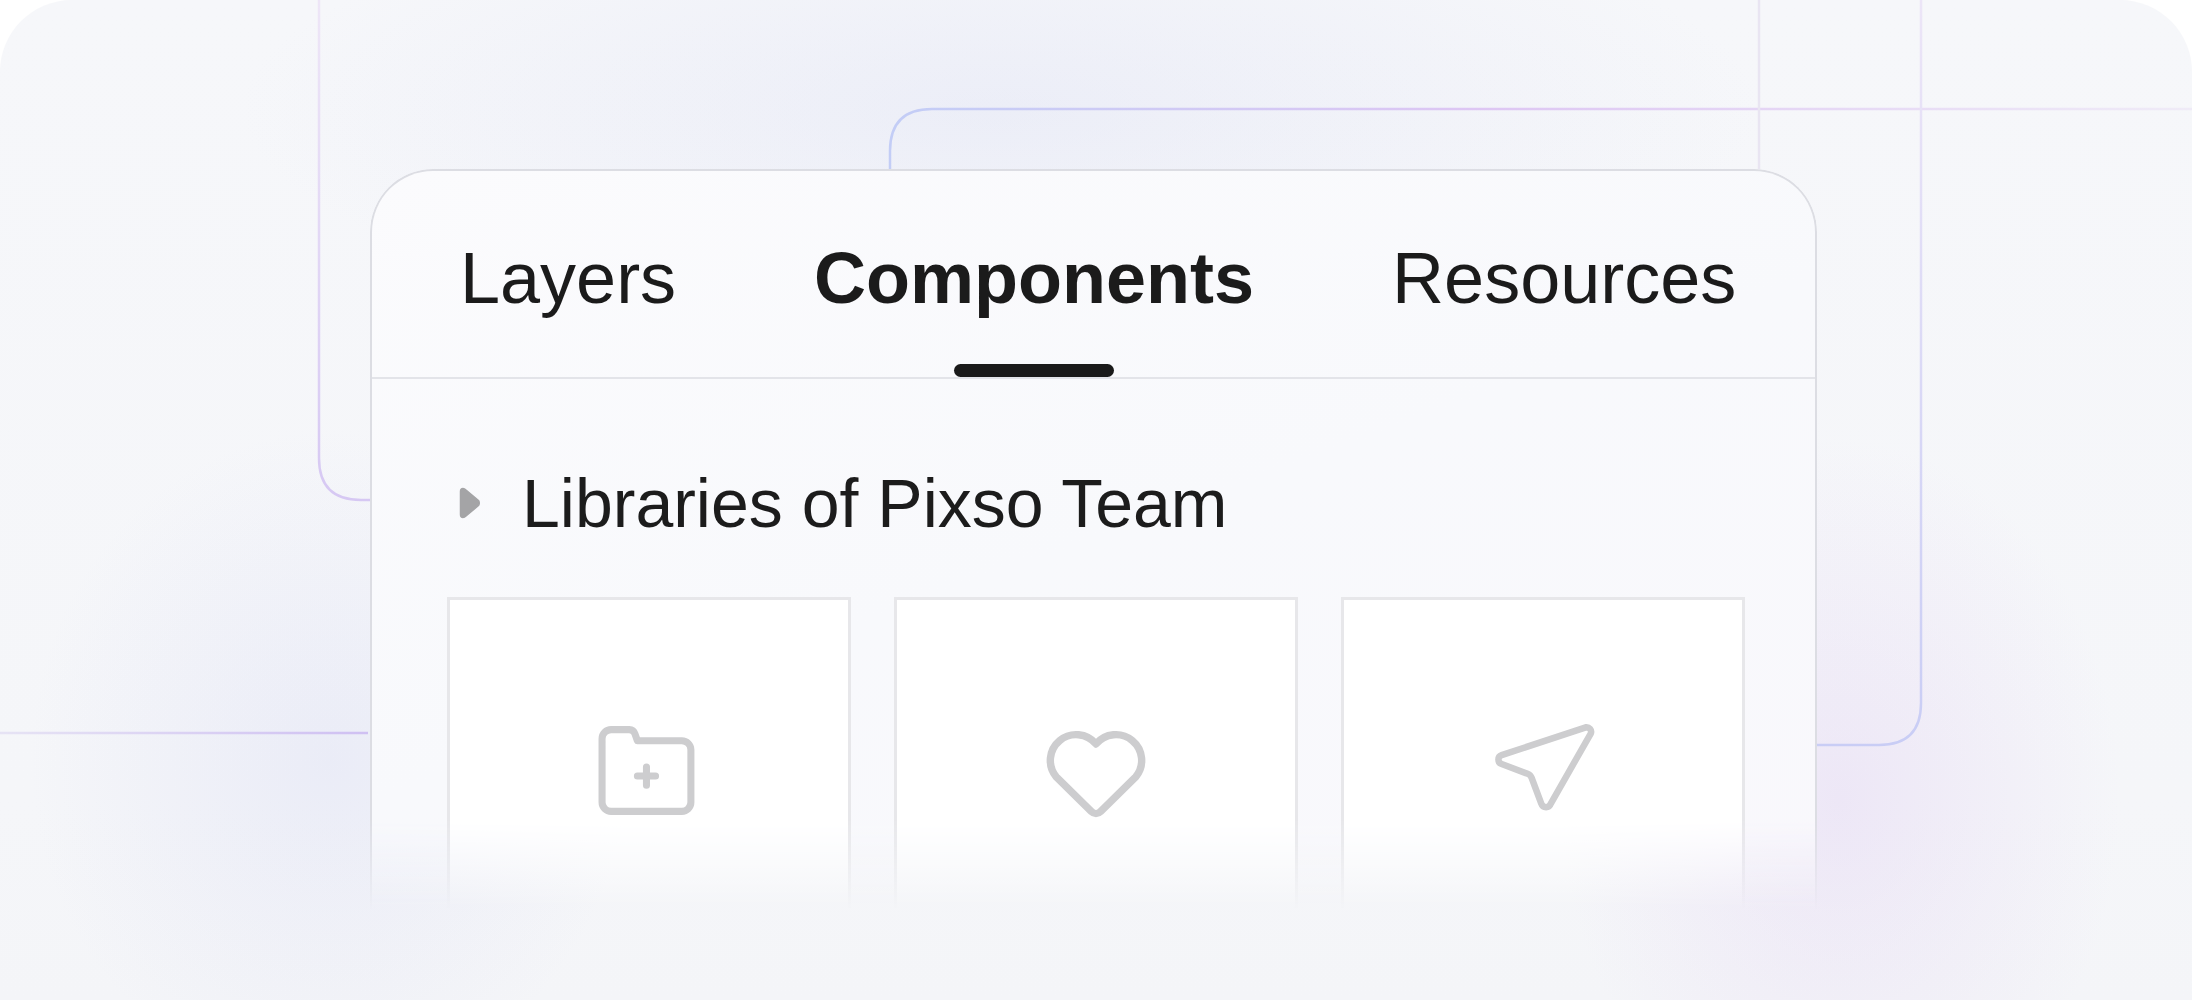 This screenshot has height=1000, width=2192. I want to click on library-group-toggle: Libraries of Pixso Team, so click(843, 503).